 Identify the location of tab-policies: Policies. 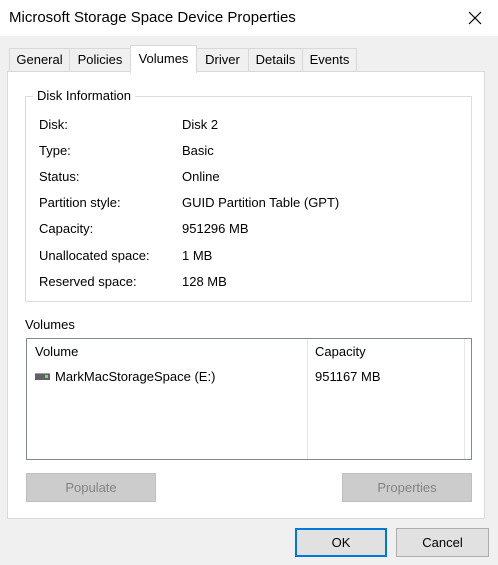
(100, 60).